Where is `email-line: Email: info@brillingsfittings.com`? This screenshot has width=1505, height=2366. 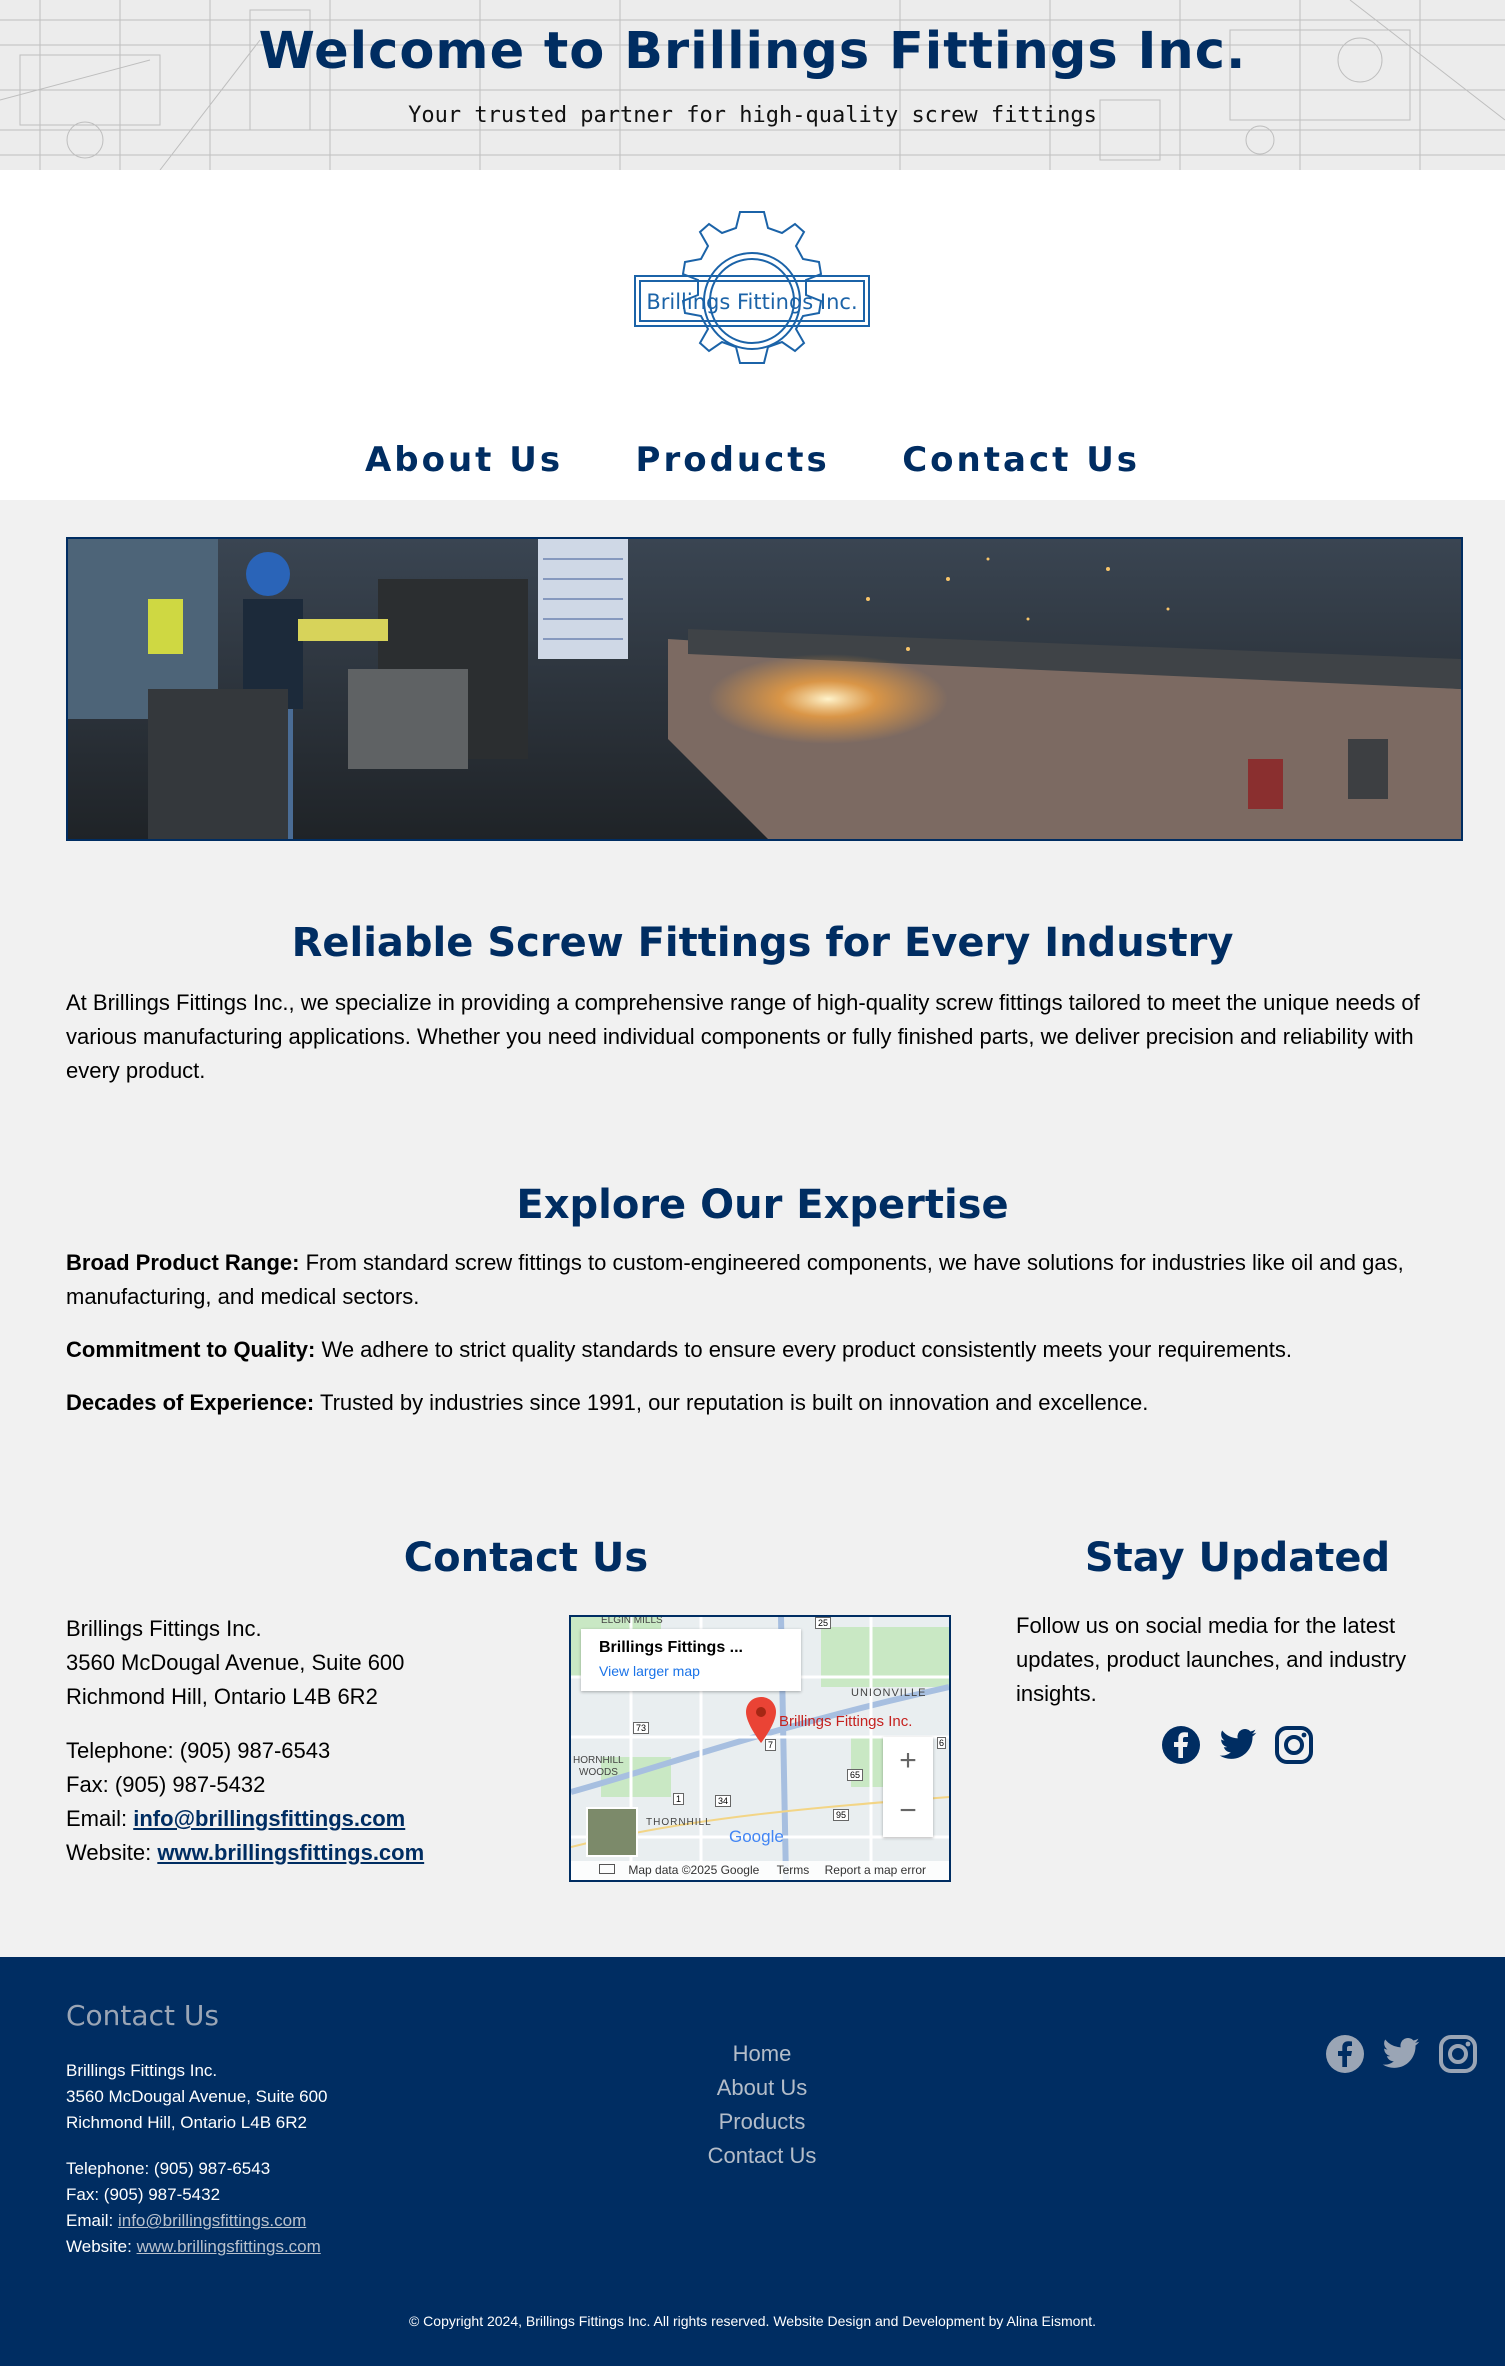
email-line: Email: info@brillingsfittings.com is located at coordinates (236, 1818).